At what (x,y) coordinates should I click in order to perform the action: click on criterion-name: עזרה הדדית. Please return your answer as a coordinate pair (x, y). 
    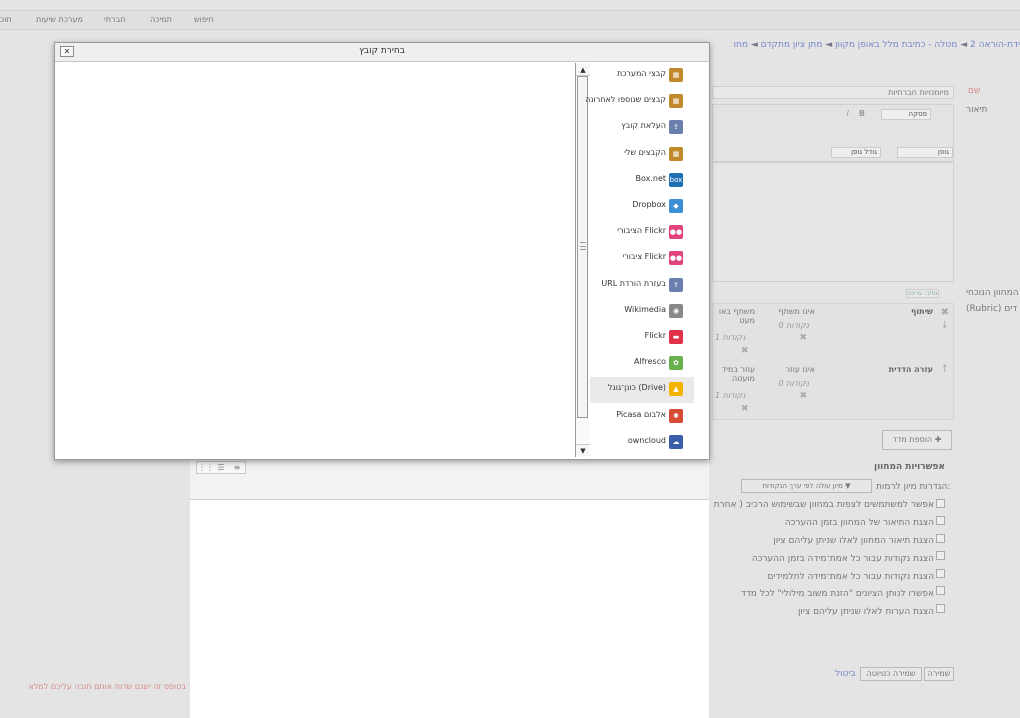
    Looking at the image, I should click on (911, 369).